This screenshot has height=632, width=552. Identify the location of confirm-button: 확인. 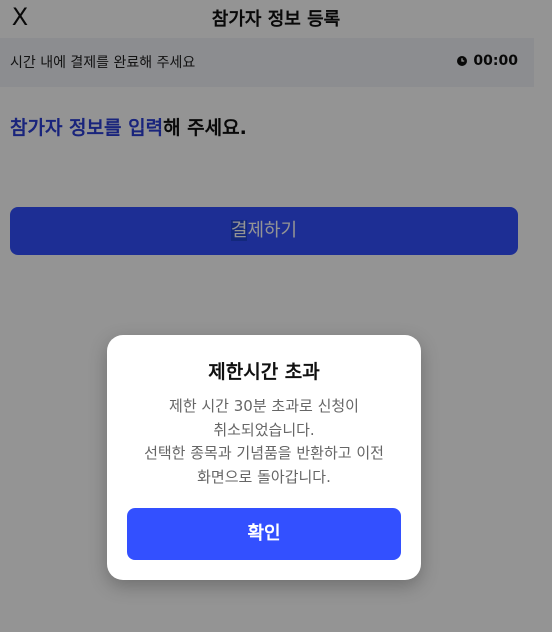
(264, 534).